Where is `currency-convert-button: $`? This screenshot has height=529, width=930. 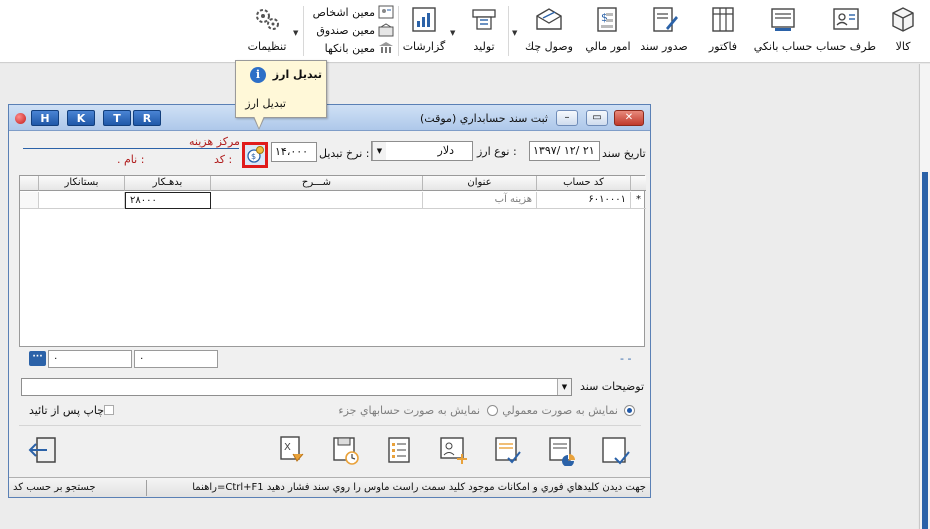
currency-convert-button: $ is located at coordinates (255, 155).